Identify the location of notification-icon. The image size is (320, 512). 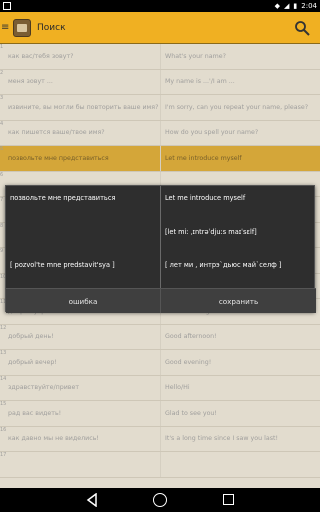
(7, 6).